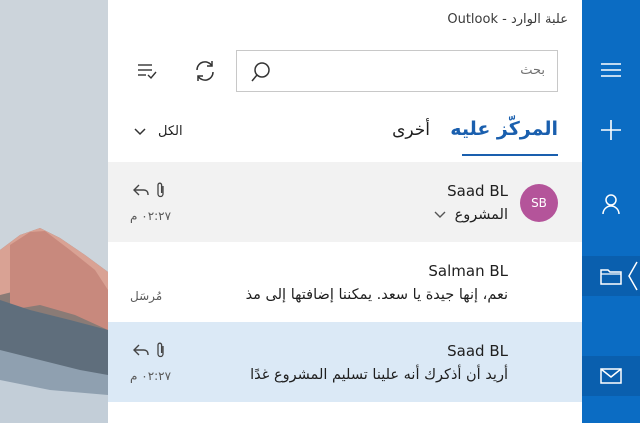 Image resolution: width=640 pixels, height=423 pixels. Describe the element at coordinates (532, 70) in the screenshot. I see `search-placeholder: بحث` at that location.